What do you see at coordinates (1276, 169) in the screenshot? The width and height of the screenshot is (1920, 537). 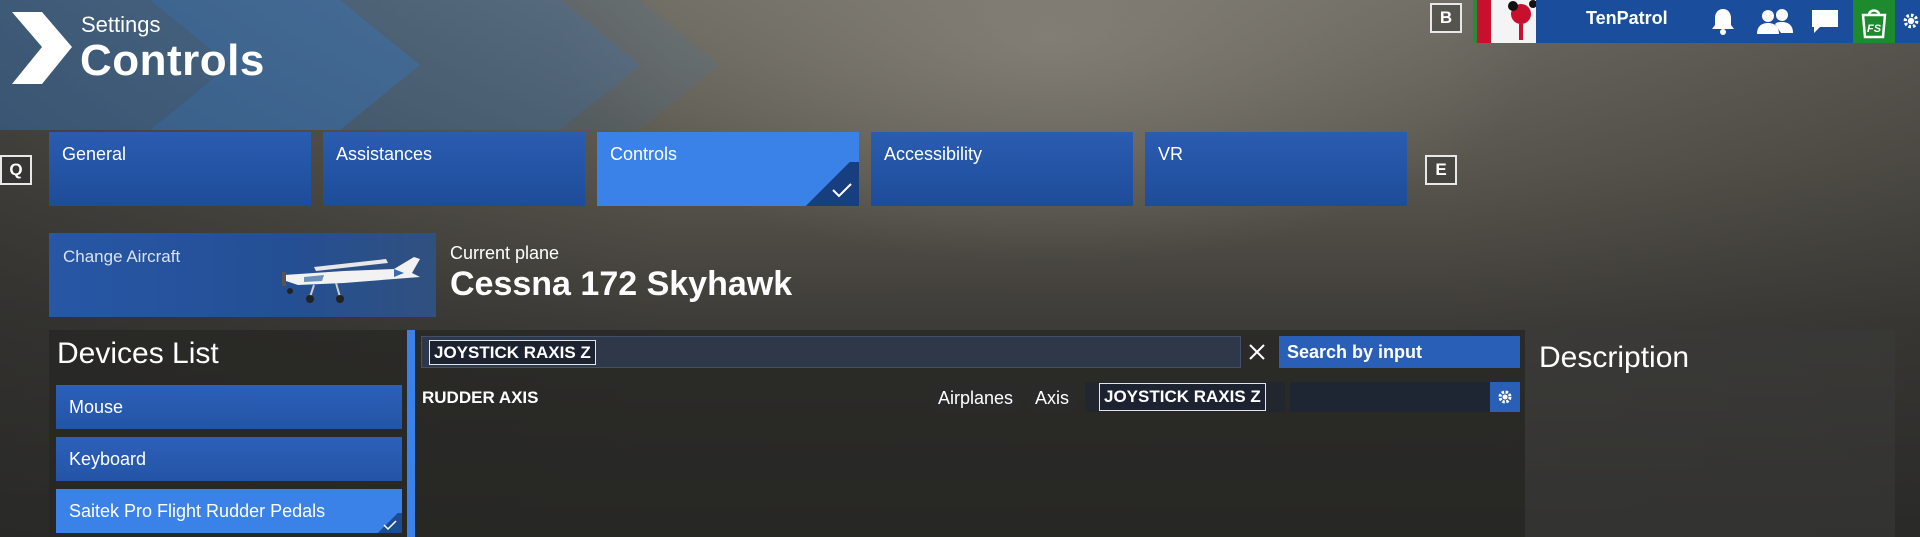 I see `tab-vr: VR` at bounding box center [1276, 169].